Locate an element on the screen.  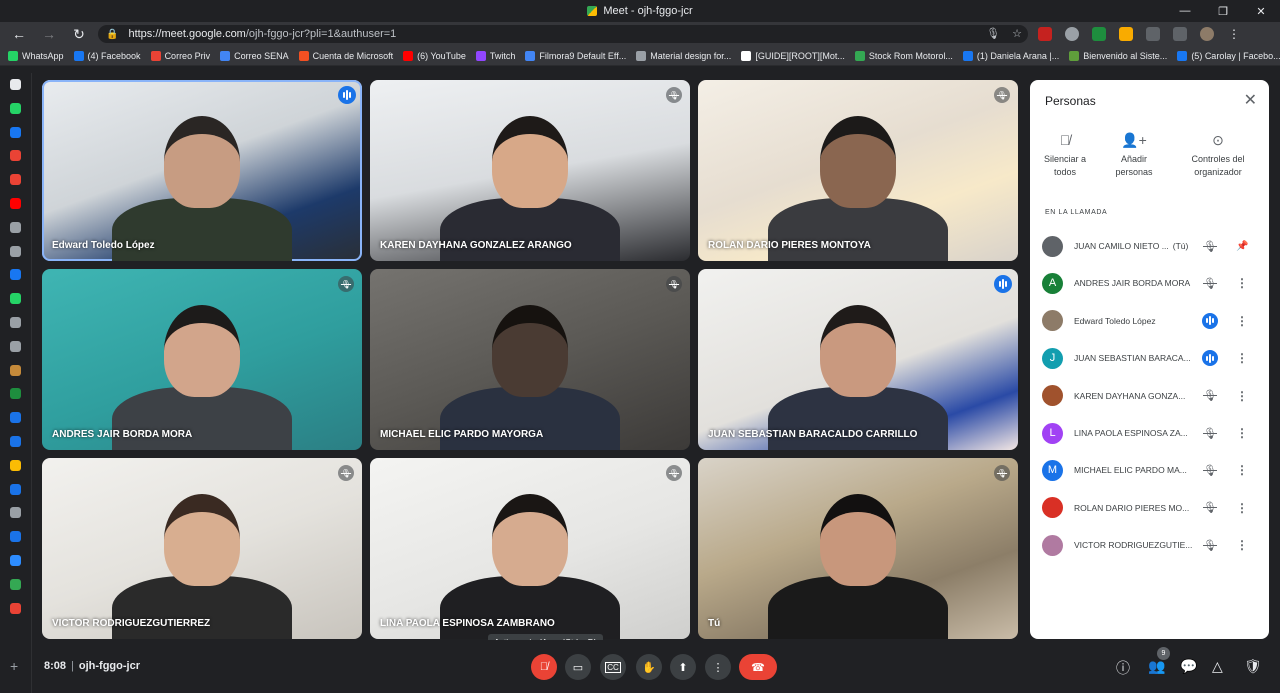
participant-tile: 🎙 KAREN DAYHANA GONZALEZ ARANGO is located at coordinates (530, 170).